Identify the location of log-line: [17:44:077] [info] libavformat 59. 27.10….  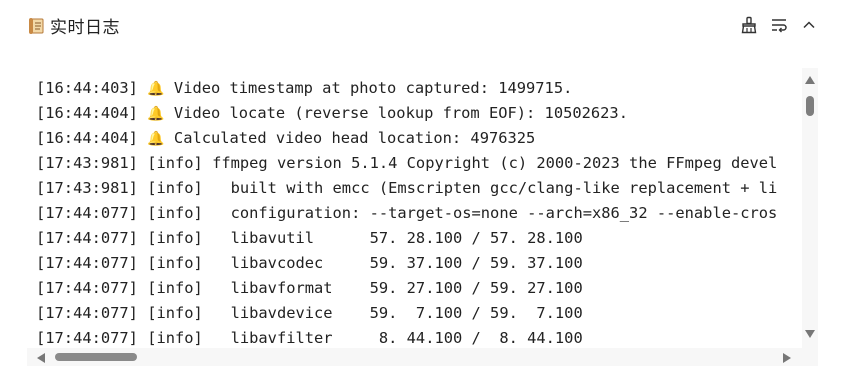
(406, 288).